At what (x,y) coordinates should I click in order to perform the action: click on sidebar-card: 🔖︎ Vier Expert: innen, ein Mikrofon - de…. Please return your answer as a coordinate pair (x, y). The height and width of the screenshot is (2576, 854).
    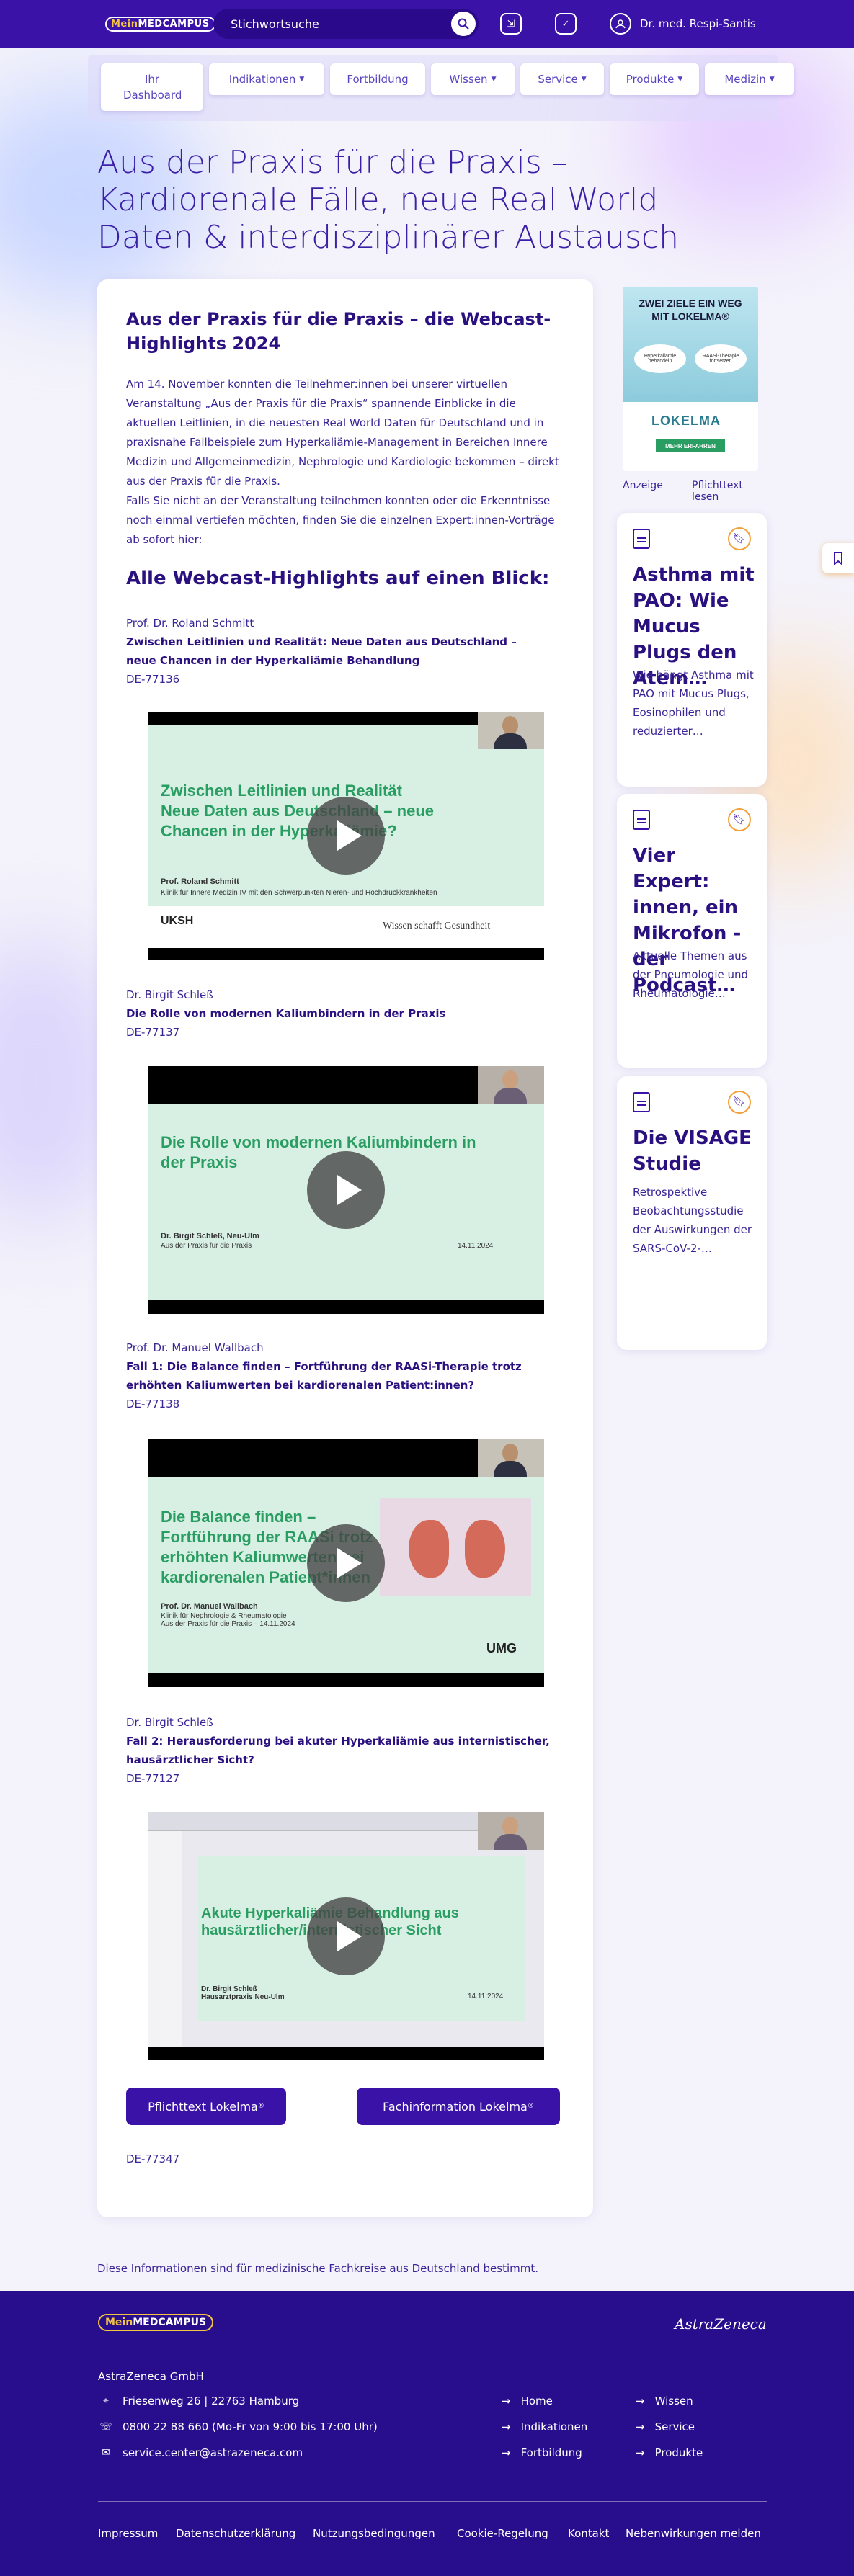
    Looking at the image, I should click on (692, 931).